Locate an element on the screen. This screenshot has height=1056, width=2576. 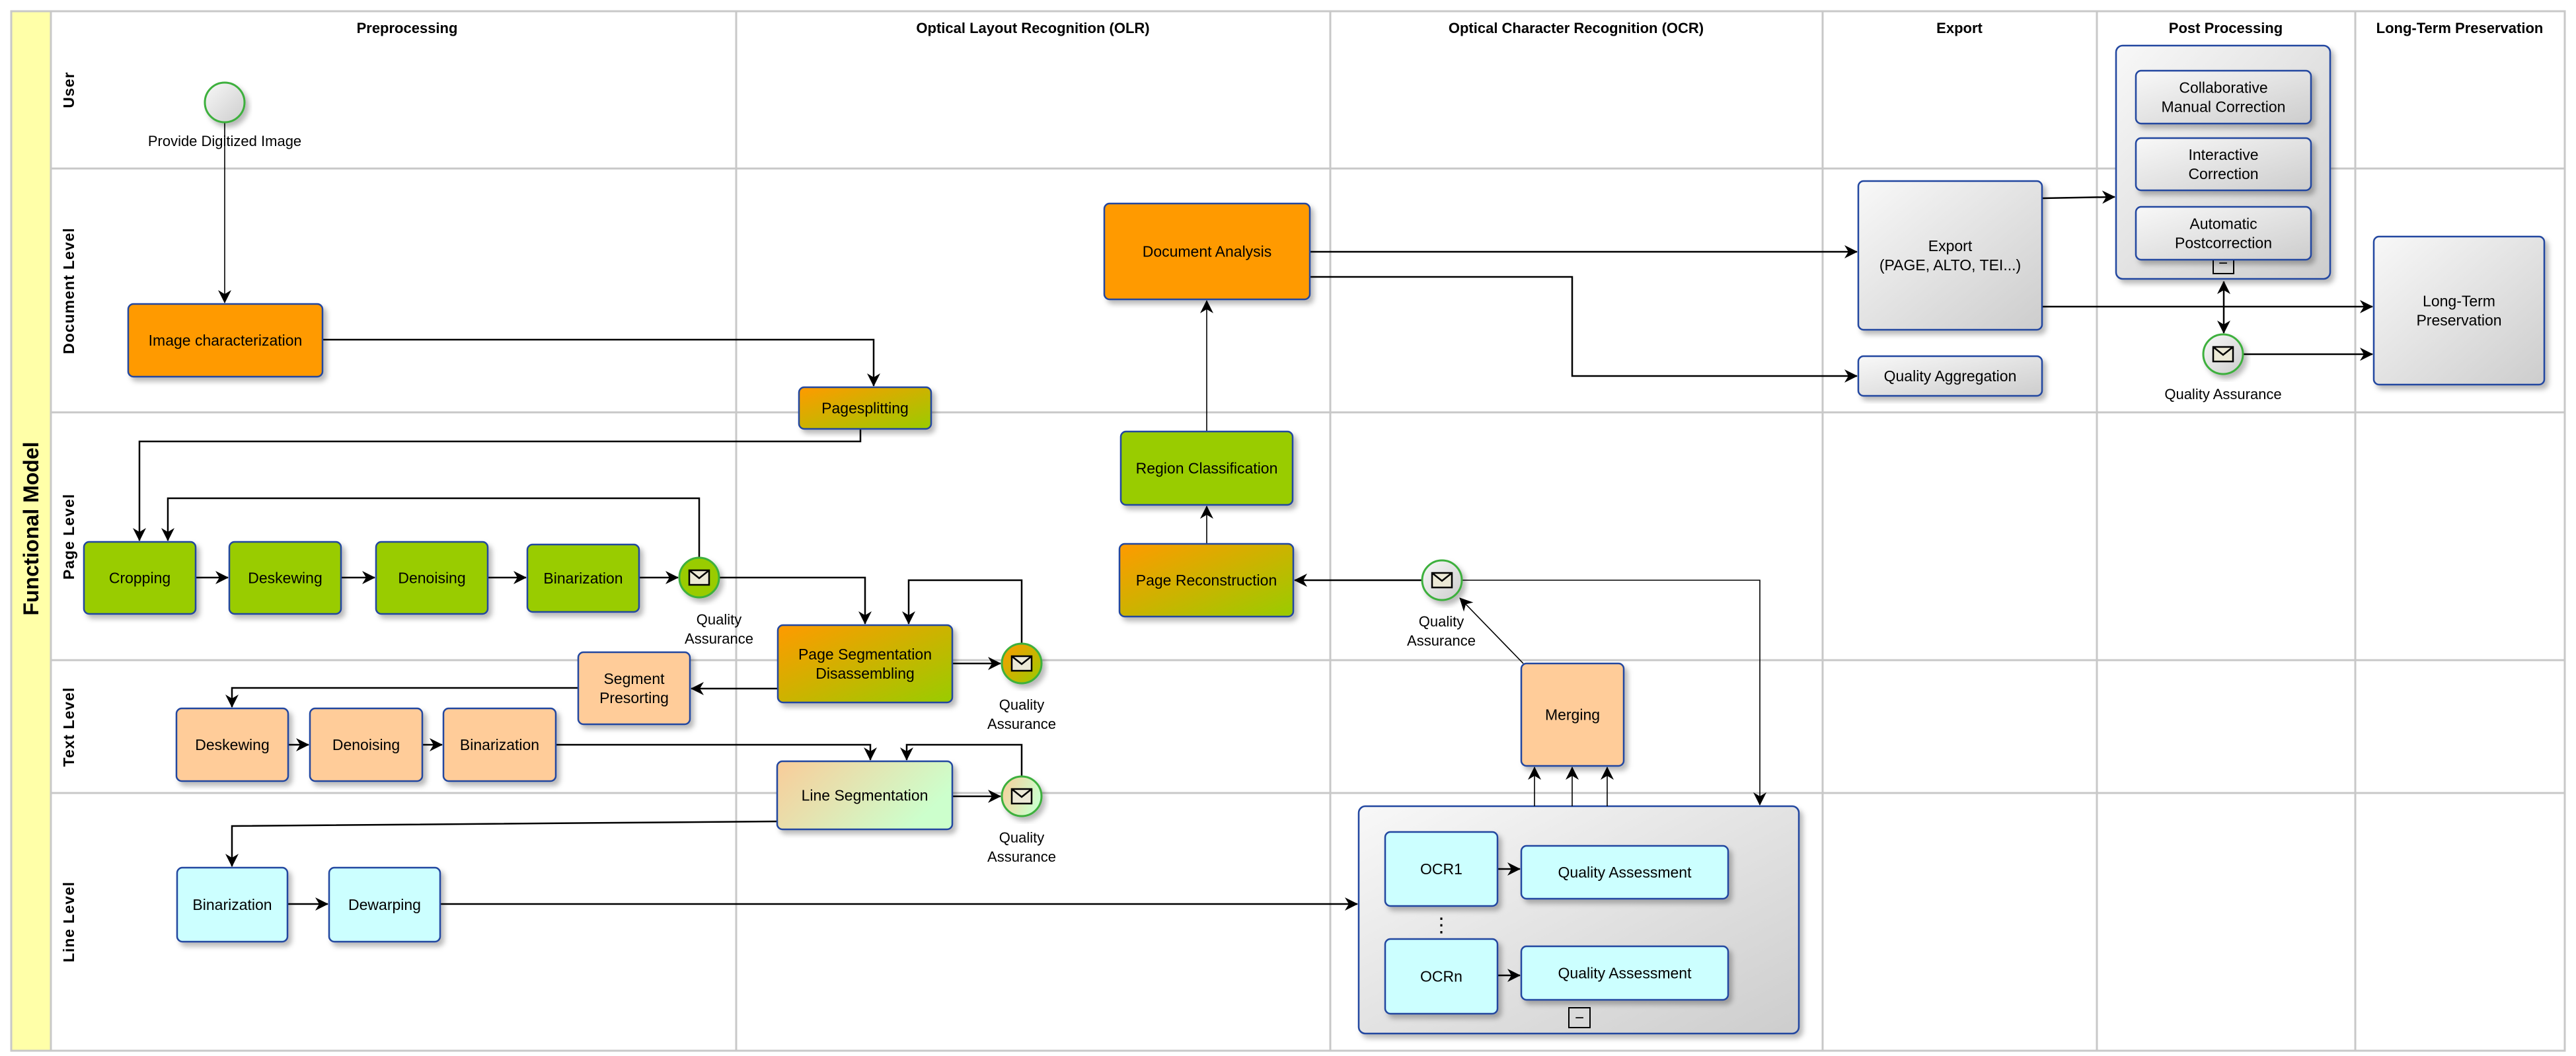
task-region-classification: Region Classification is located at coordinates (1206, 468).